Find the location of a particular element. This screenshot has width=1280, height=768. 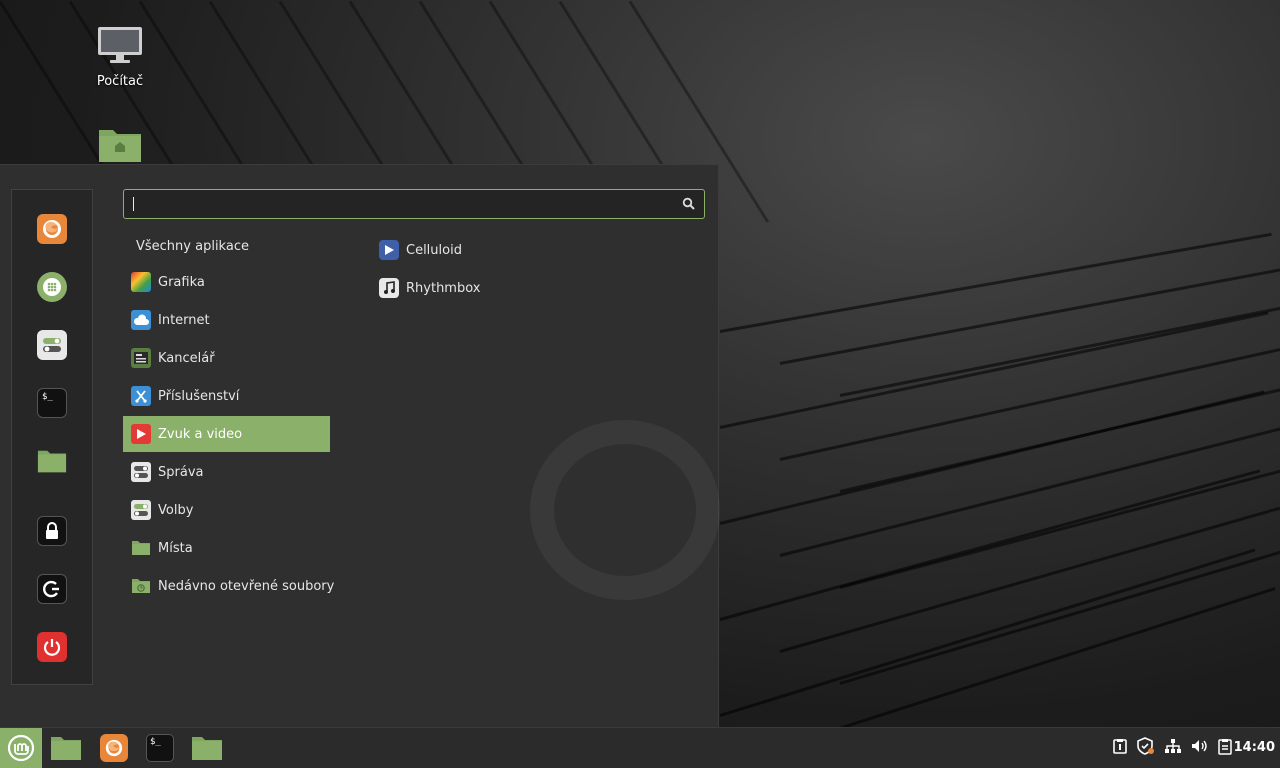

volume-icon is located at coordinates (1200, 748).